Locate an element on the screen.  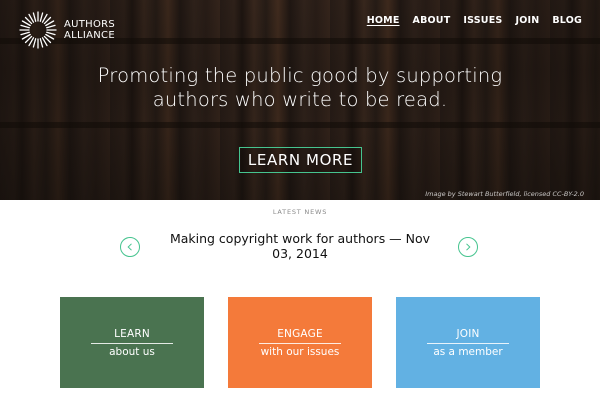
tile-join: JOIN as a member is located at coordinates (468, 342).